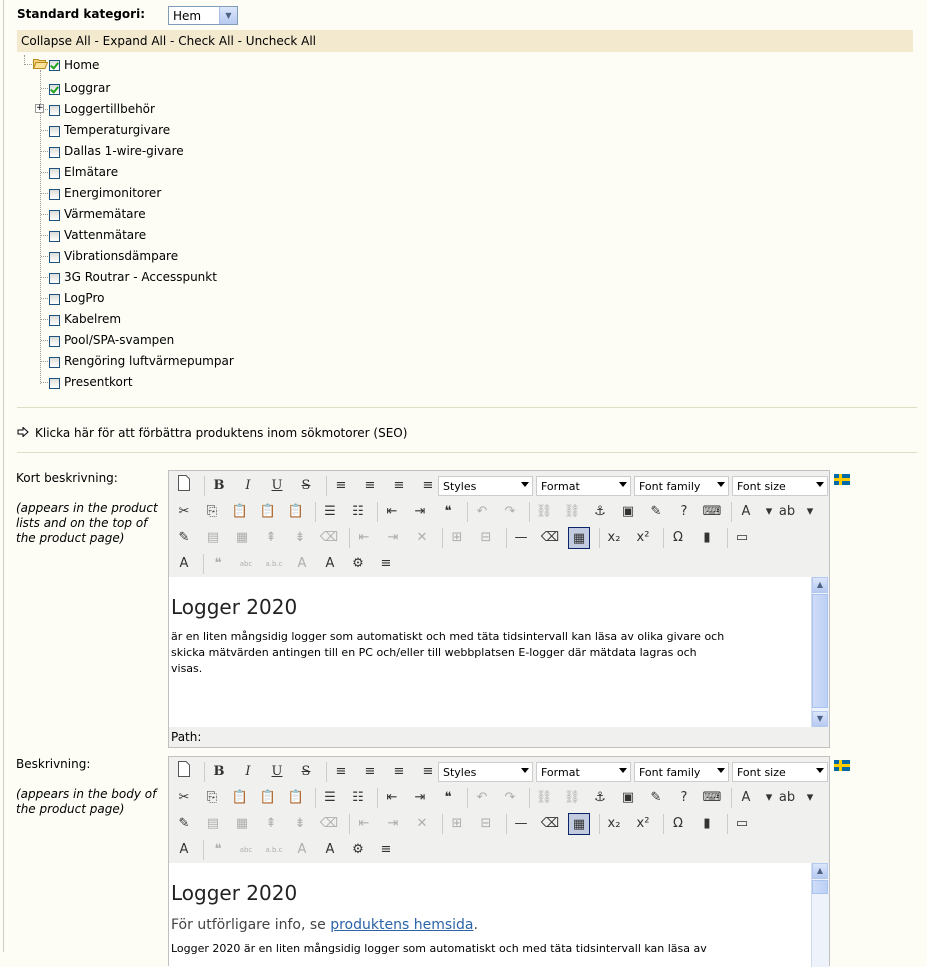 The image size is (927, 967). I want to click on paste-word-icon: 📋, so click(296, 512).